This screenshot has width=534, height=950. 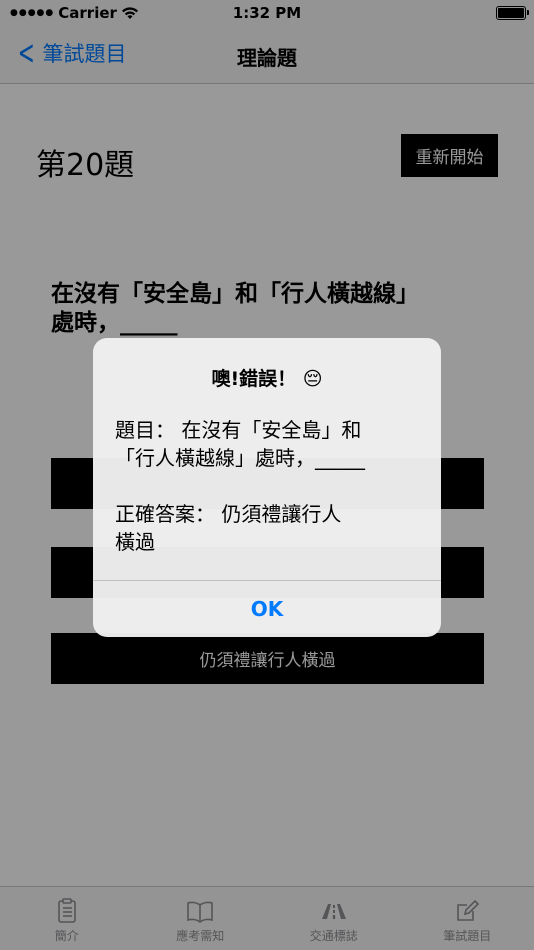 I want to click on alert-answer-line-1: 正確答案： 仍須禮讓行人, so click(x=228, y=514).